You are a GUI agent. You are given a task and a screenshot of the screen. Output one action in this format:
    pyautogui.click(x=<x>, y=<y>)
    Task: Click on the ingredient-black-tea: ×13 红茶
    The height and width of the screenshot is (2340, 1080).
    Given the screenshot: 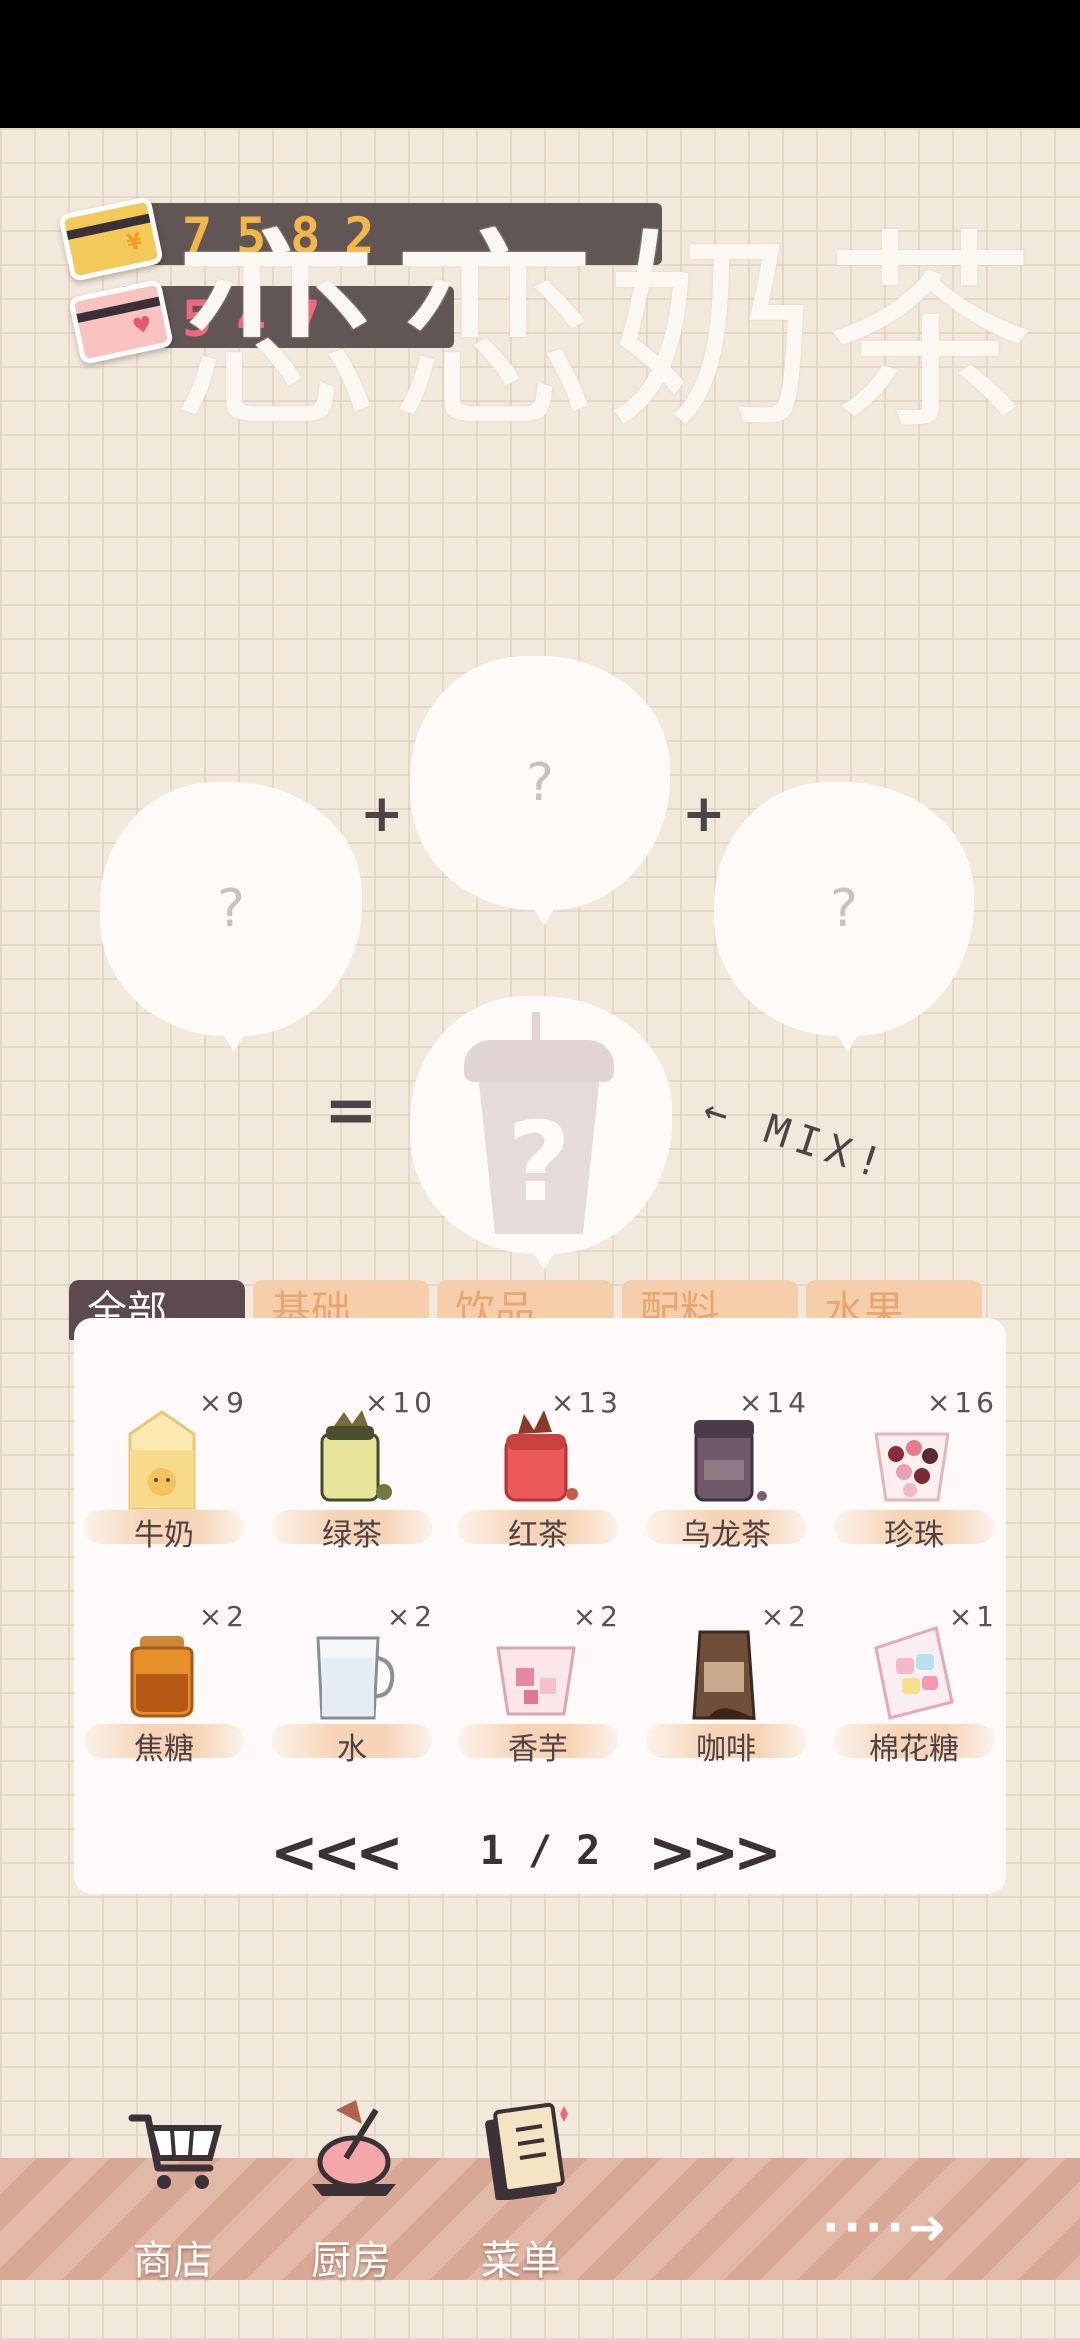 What is the action you would take?
    pyautogui.click(x=538, y=1486)
    